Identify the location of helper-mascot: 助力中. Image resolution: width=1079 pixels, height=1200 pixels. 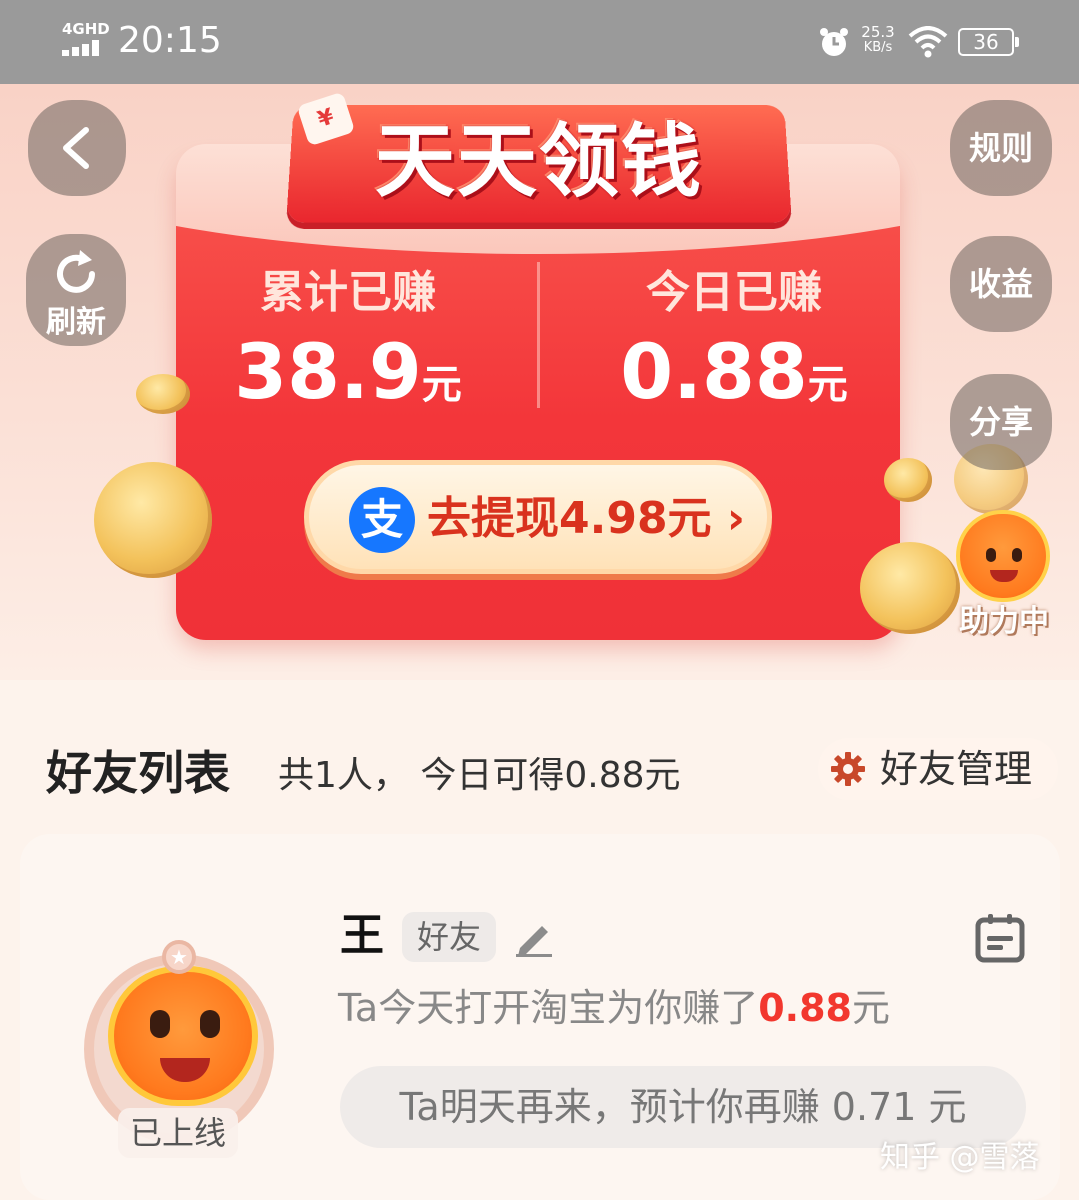
(1004, 575).